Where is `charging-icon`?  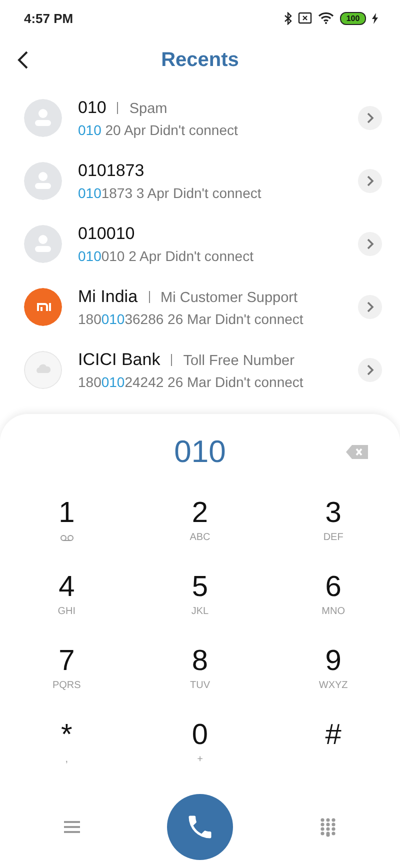 charging-icon is located at coordinates (375, 18).